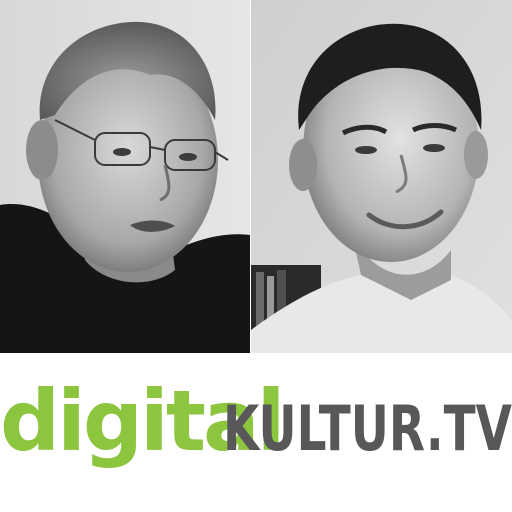  What do you see at coordinates (367, 428) in the screenshot?
I see `logo-part-kultur-tv: KULTUR.TV` at bounding box center [367, 428].